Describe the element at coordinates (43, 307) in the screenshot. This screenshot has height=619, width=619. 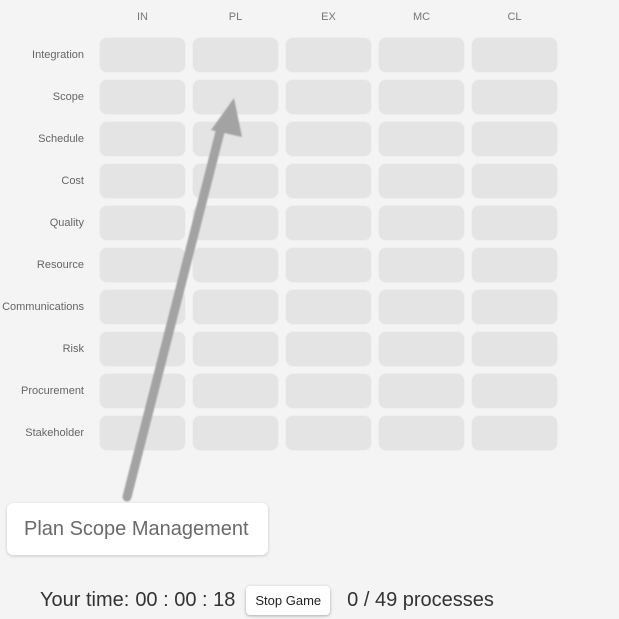
I see `row-label-communications: Communications` at that location.